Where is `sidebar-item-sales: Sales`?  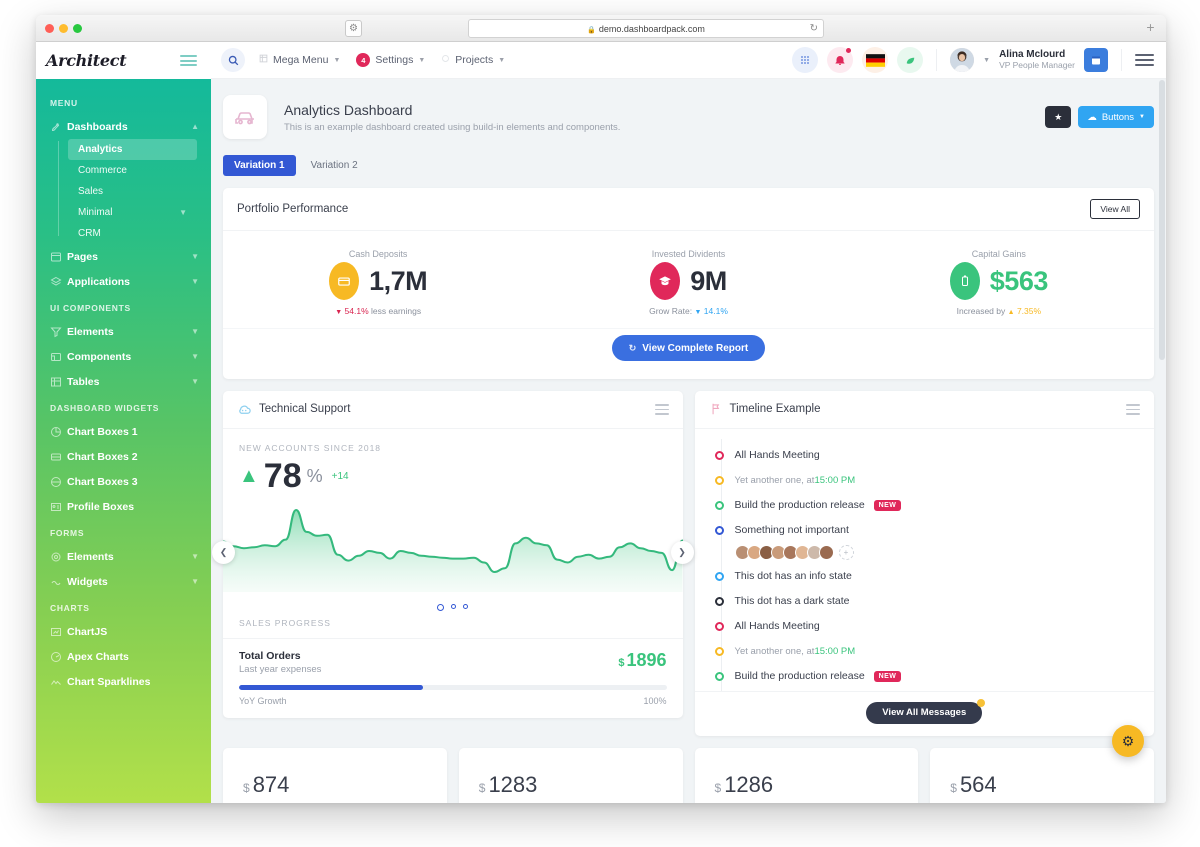
sidebar-item-sales: Sales is located at coordinates (132, 191).